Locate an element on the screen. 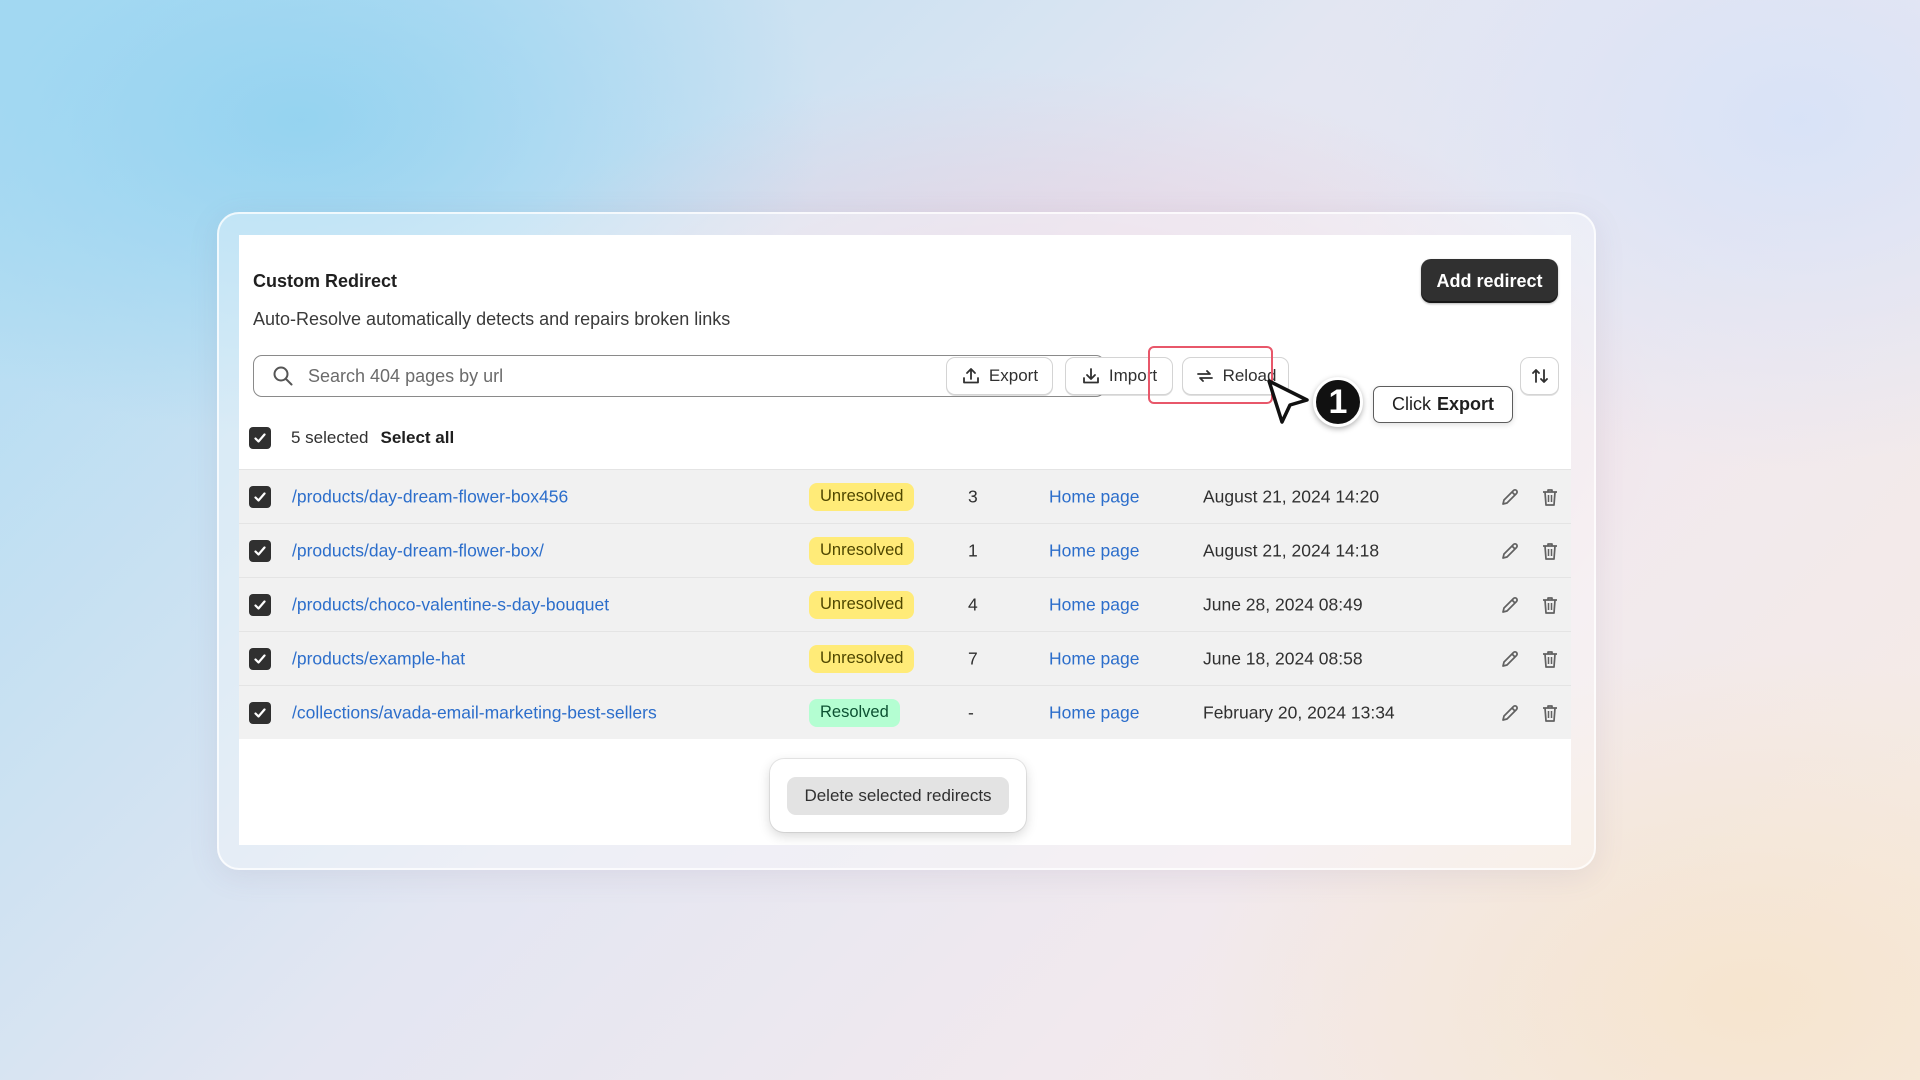  step-tooltip: Click Export is located at coordinates (1443, 404).